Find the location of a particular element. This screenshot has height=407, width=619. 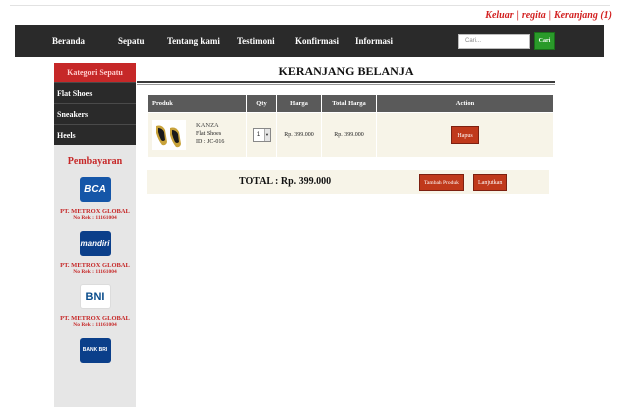

category-flat-shoes: Flat Shoes is located at coordinates (95, 92).